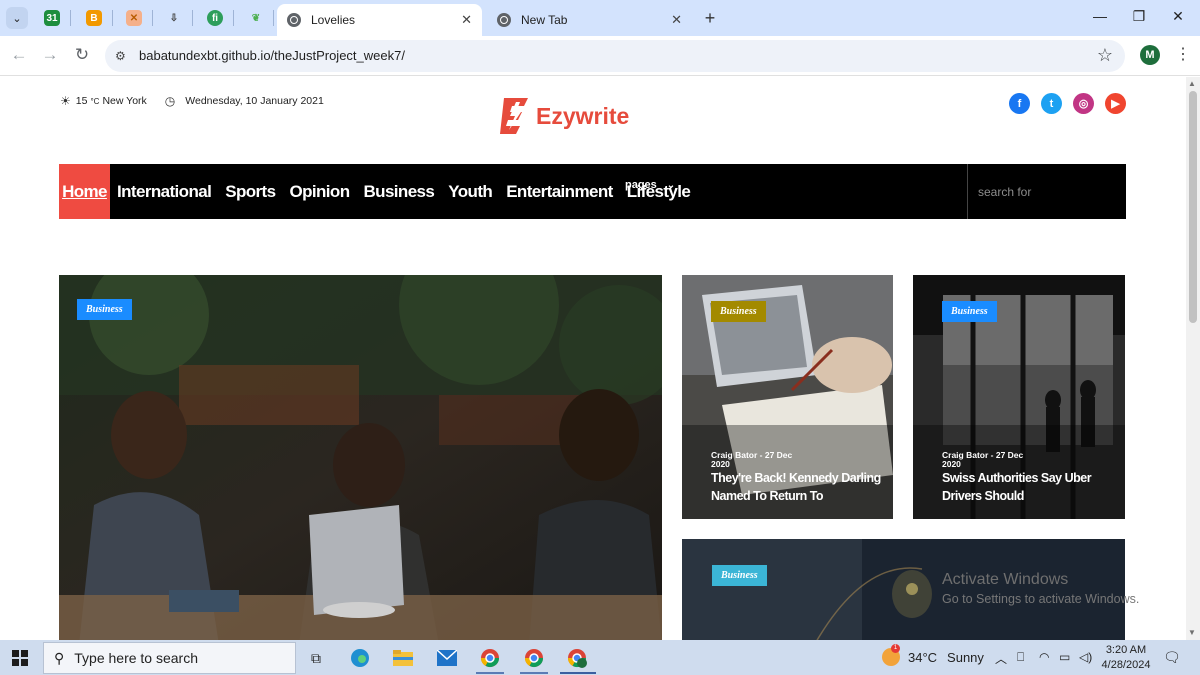 The width and height of the screenshot is (1200, 675). What do you see at coordinates (94, 18) in the screenshot?
I see `pinned-tab-blogger-icon: B` at bounding box center [94, 18].